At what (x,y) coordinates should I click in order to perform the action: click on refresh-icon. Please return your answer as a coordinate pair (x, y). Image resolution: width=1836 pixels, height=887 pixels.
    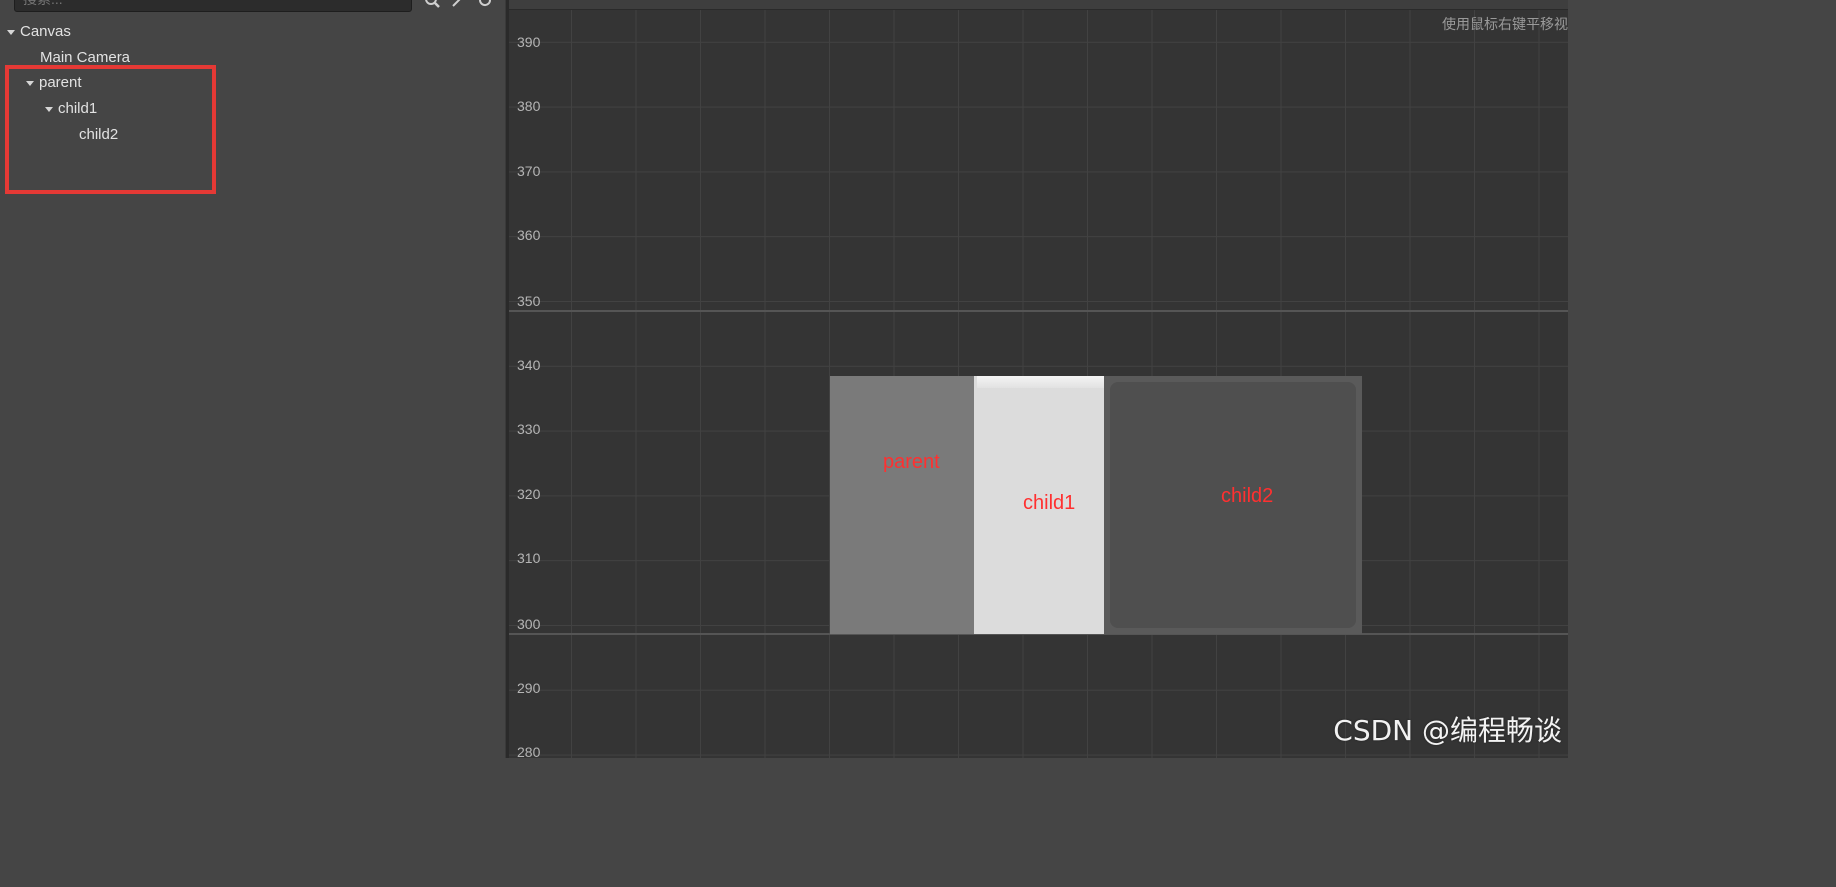
    Looking at the image, I should click on (485, 4).